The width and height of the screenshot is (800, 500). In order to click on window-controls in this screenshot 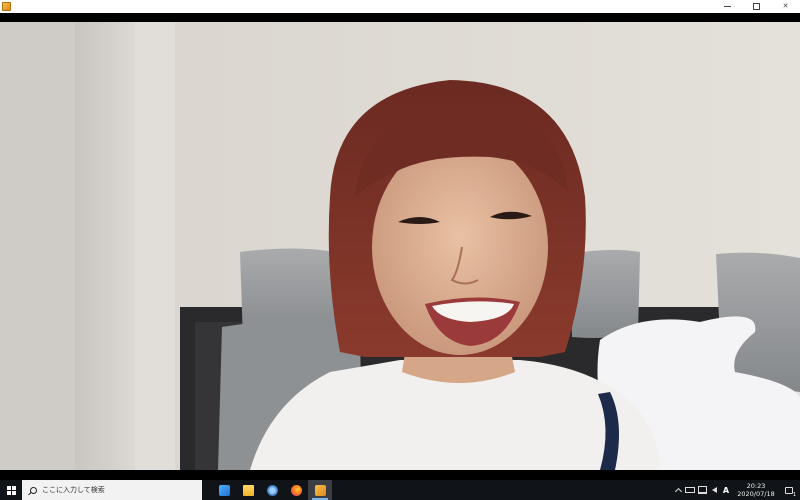, I will do `click(756, 6)`.